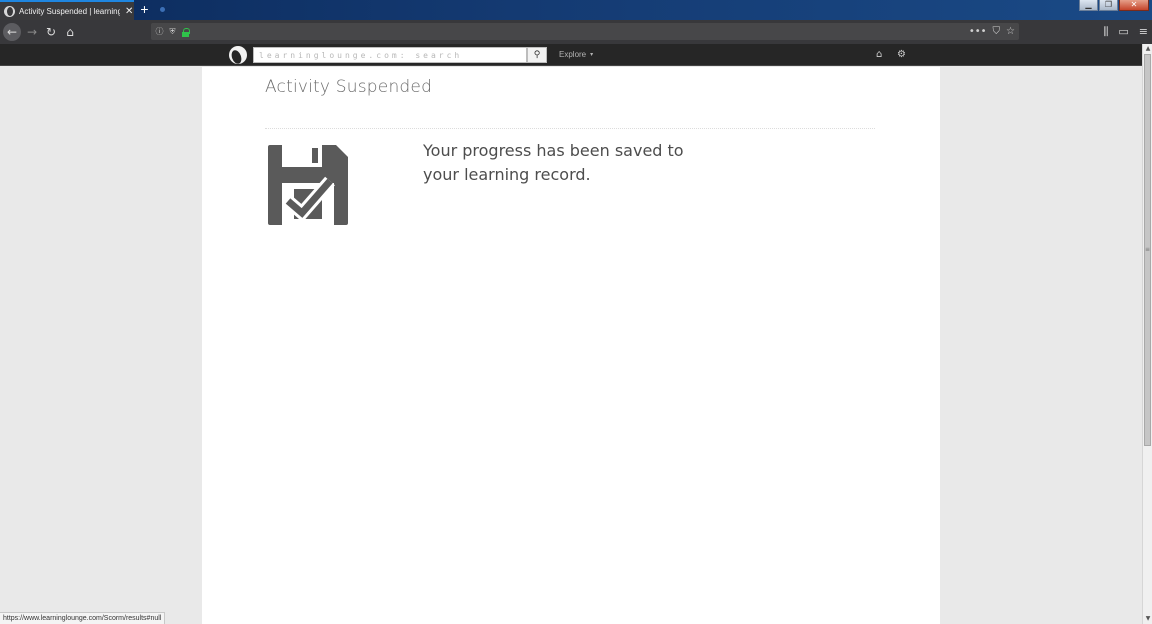 This screenshot has height=624, width=1152. Describe the element at coordinates (592, 55) in the screenshot. I see `chevron-down-icon: ▾` at that location.